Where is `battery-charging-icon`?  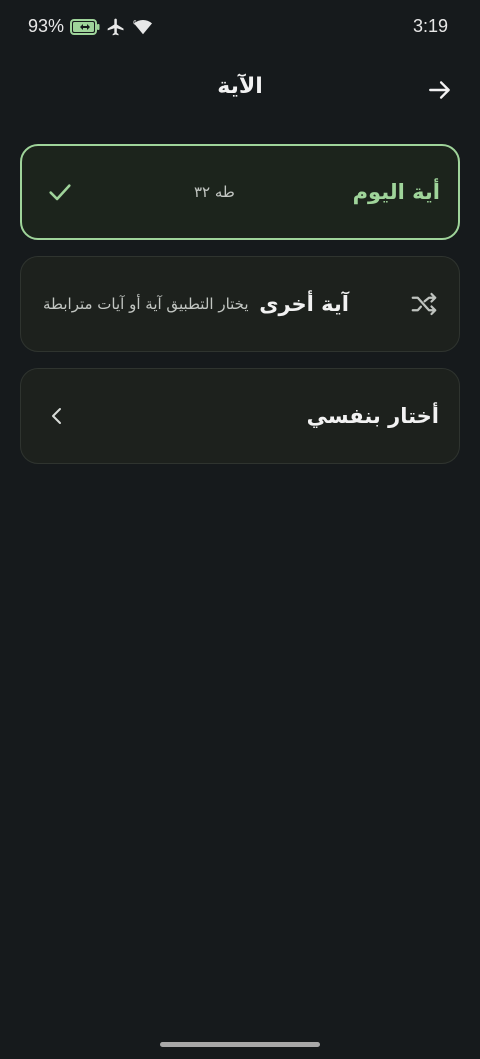
battery-charging-icon is located at coordinates (85, 26).